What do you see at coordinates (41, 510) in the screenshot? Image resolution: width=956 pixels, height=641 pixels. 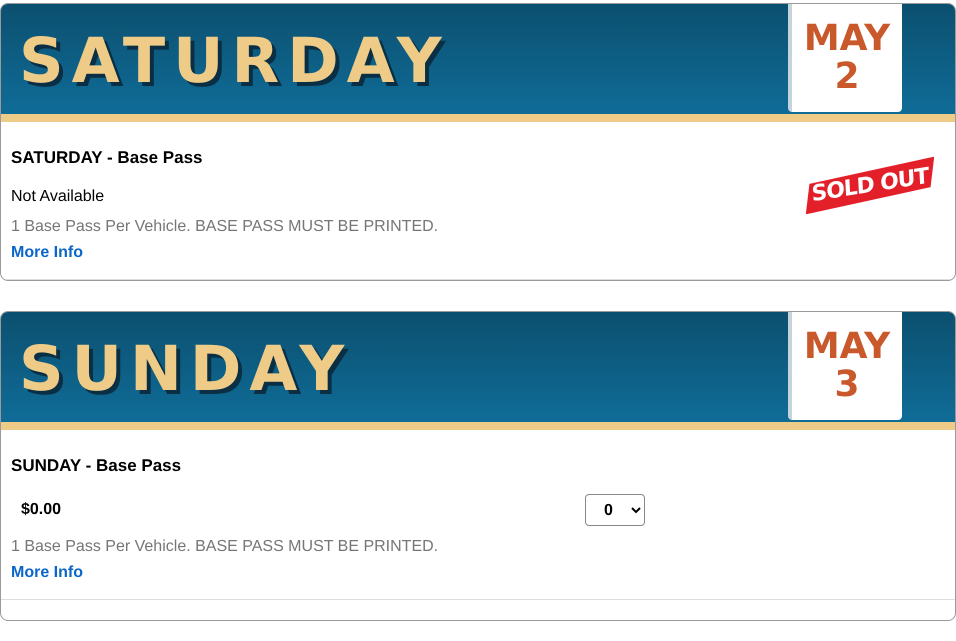 I see `pass-price: $0.00` at bounding box center [41, 510].